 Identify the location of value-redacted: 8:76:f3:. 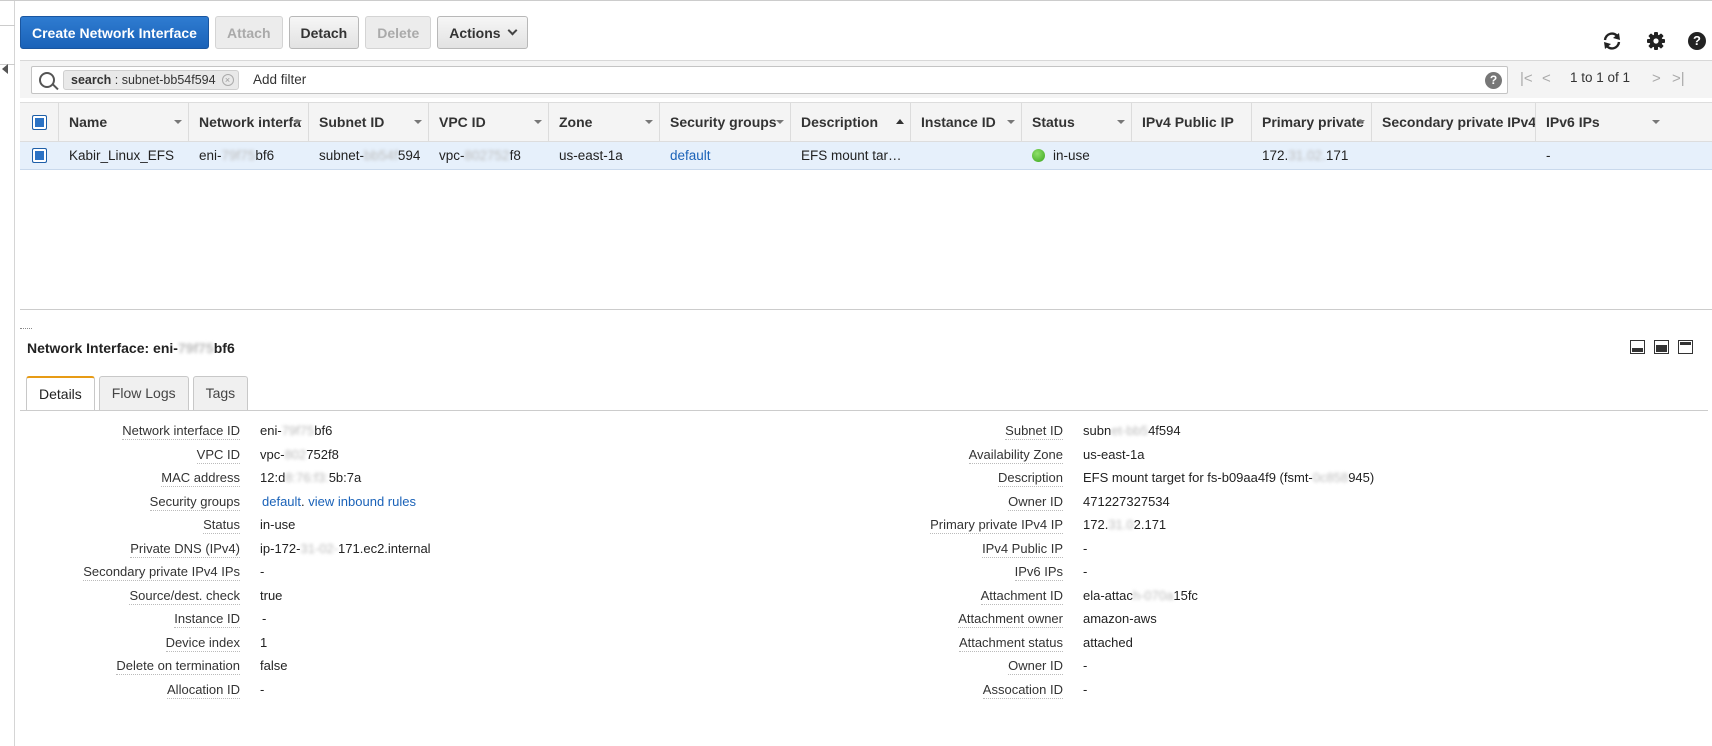
(307, 477).